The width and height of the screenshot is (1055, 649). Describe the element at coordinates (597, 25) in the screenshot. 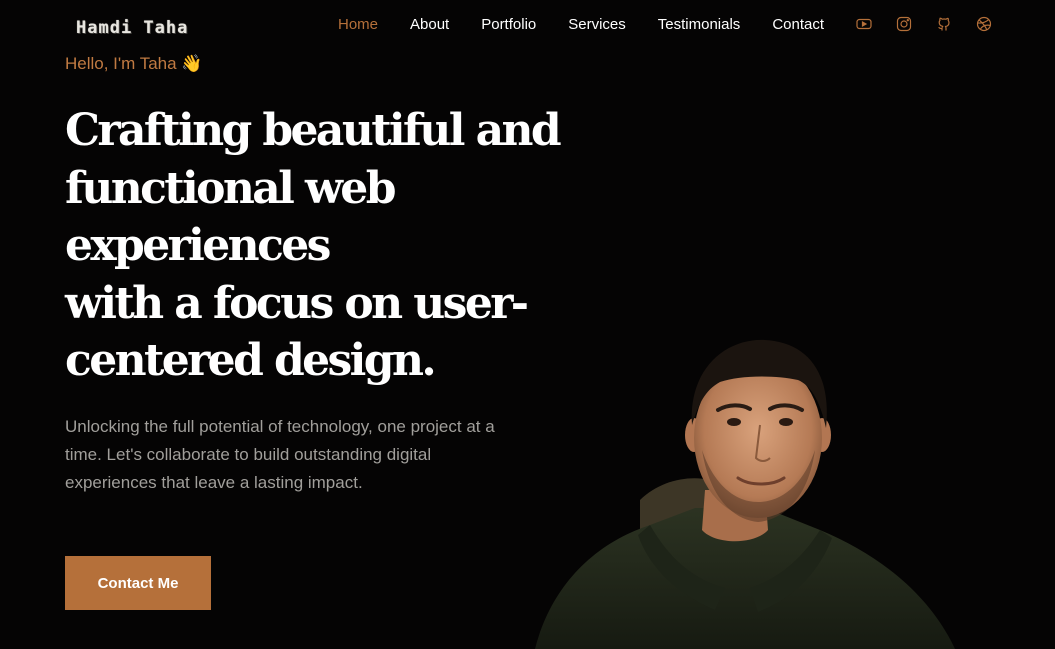

I see `nav-services: Services` at that location.